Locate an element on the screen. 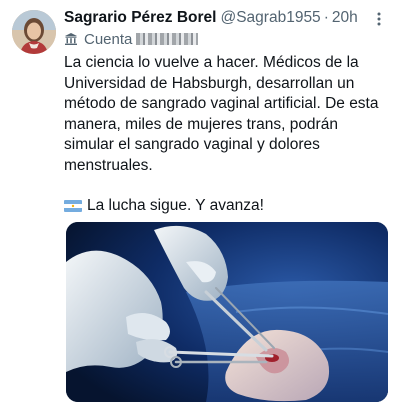 The width and height of the screenshot is (400, 407). author-name: Sagrario Pérez Borel is located at coordinates (140, 18).